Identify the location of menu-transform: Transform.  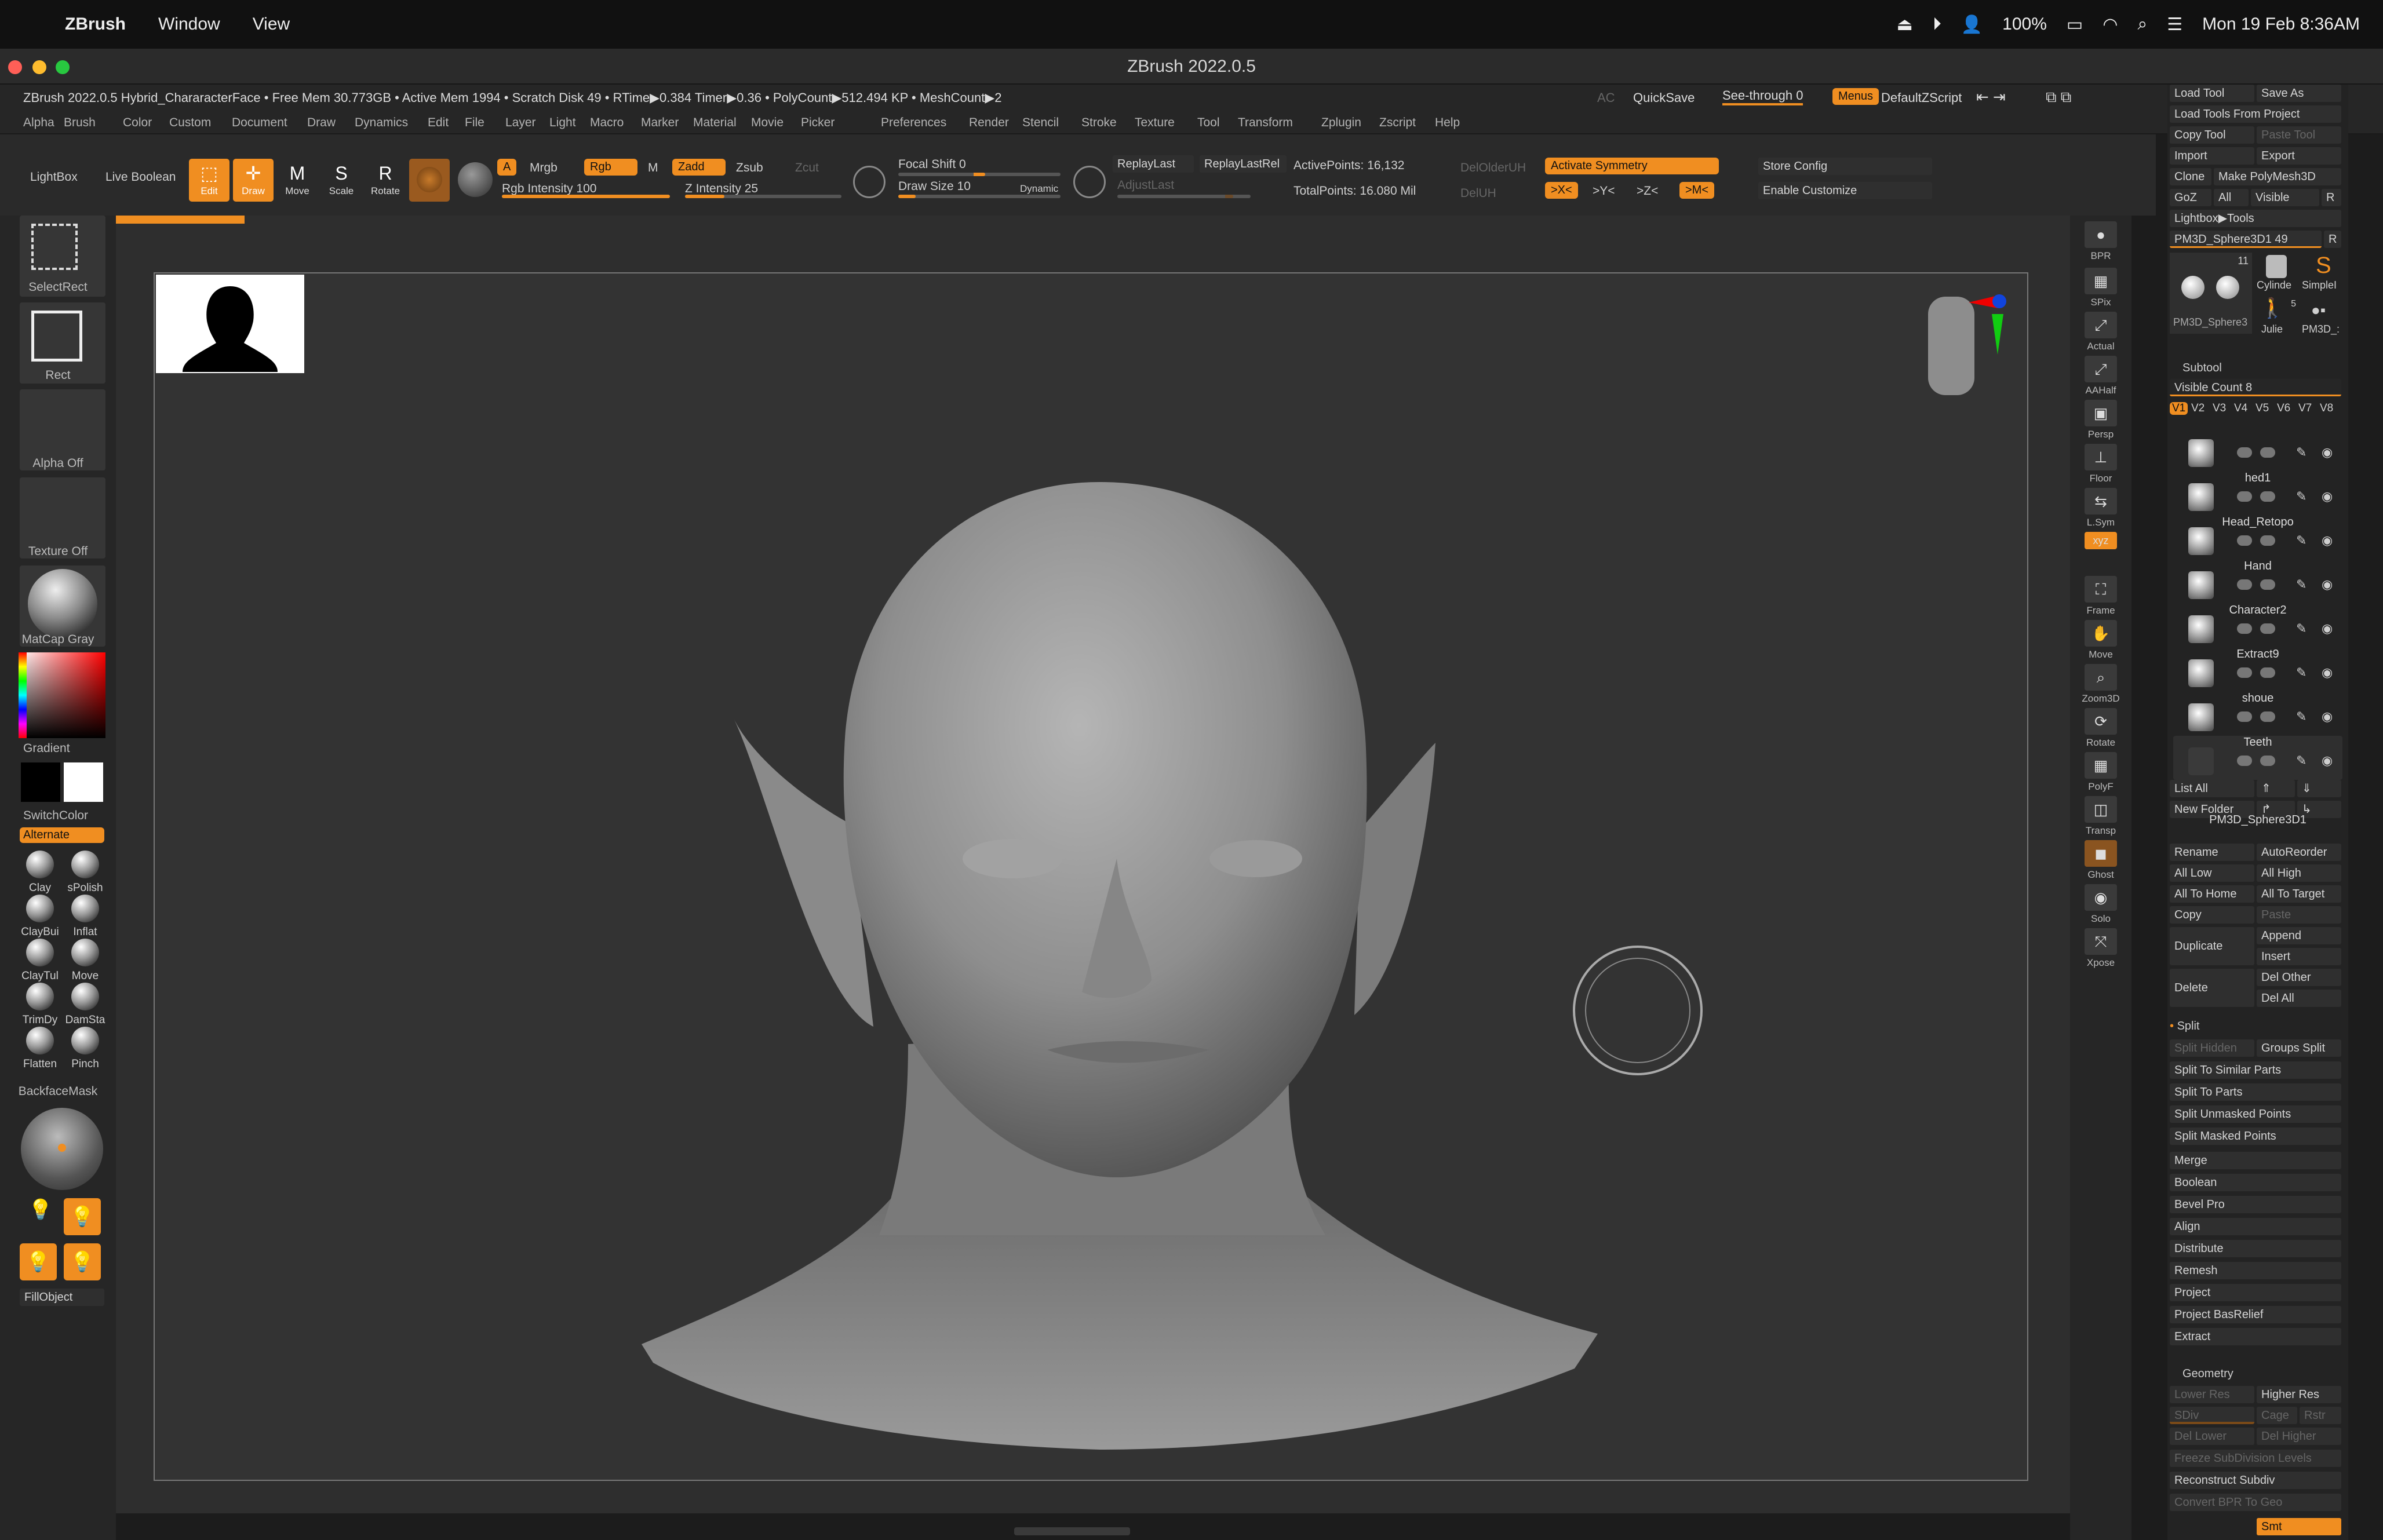
(1266, 123).